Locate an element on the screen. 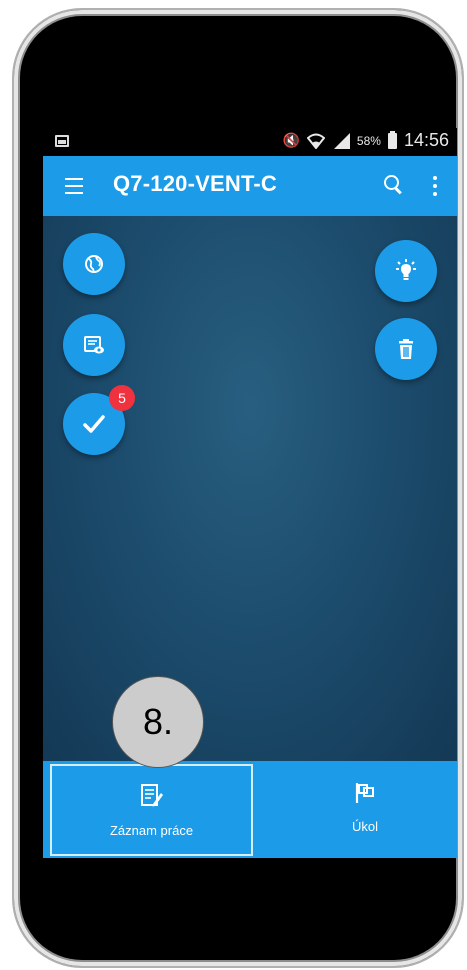 This screenshot has height=970, width=467. check-icon is located at coordinates (94, 424).